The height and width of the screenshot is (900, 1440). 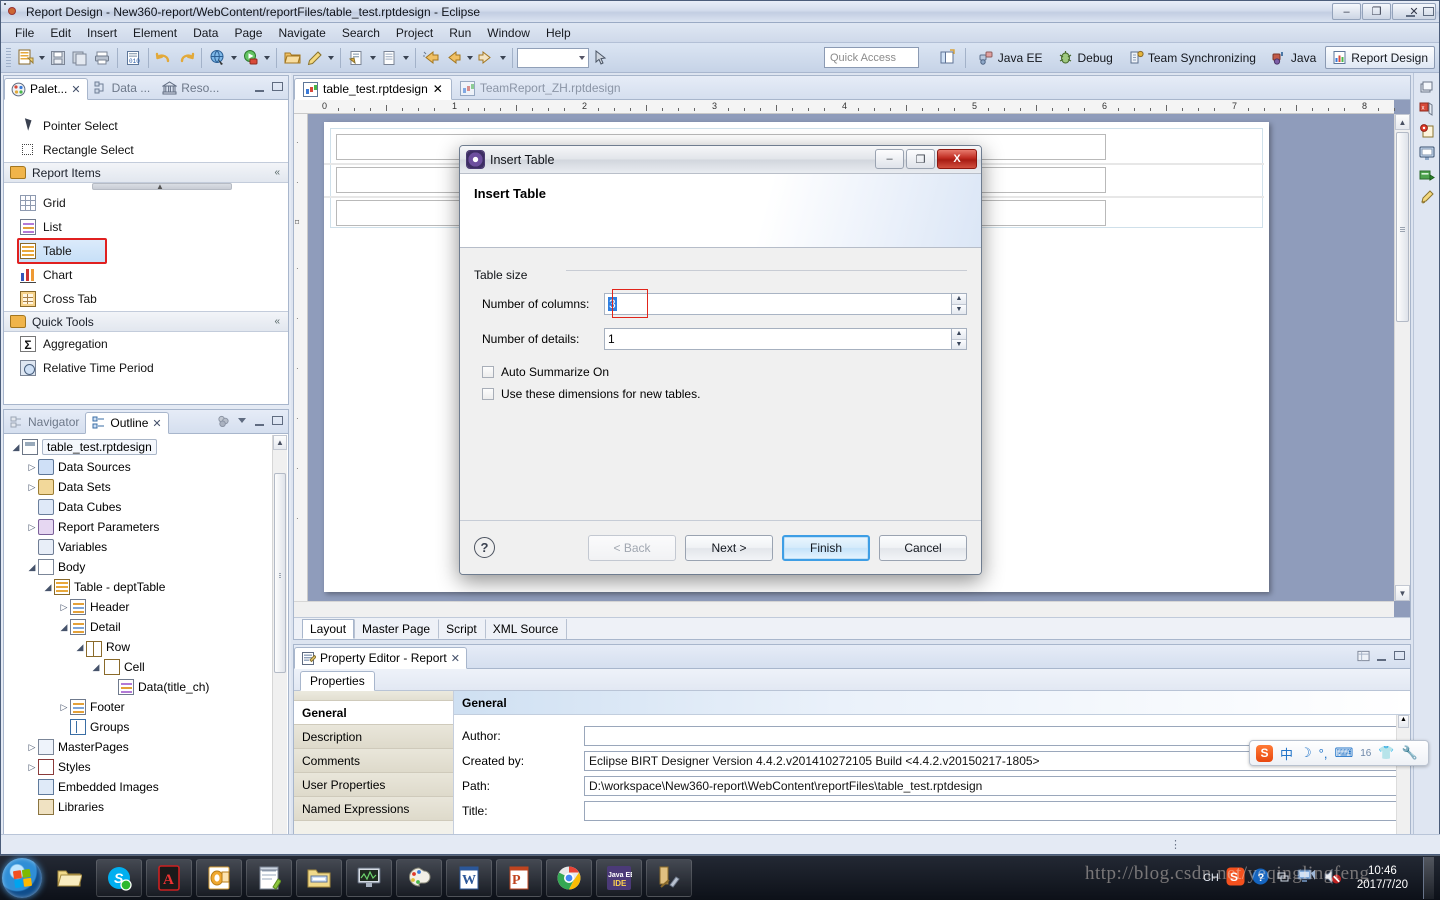 What do you see at coordinates (233, 58) in the screenshot?
I see `preview-dropdown-arrow` at bounding box center [233, 58].